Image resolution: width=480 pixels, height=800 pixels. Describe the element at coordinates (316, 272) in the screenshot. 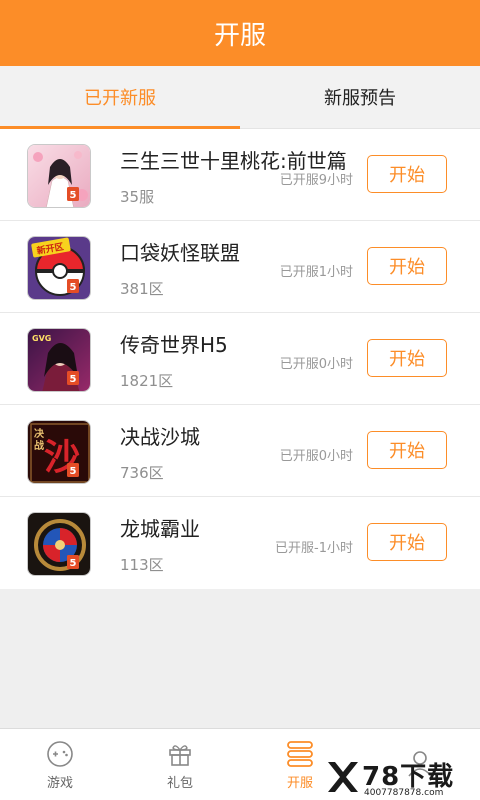

I see `open-status: 已开服1小时` at that location.